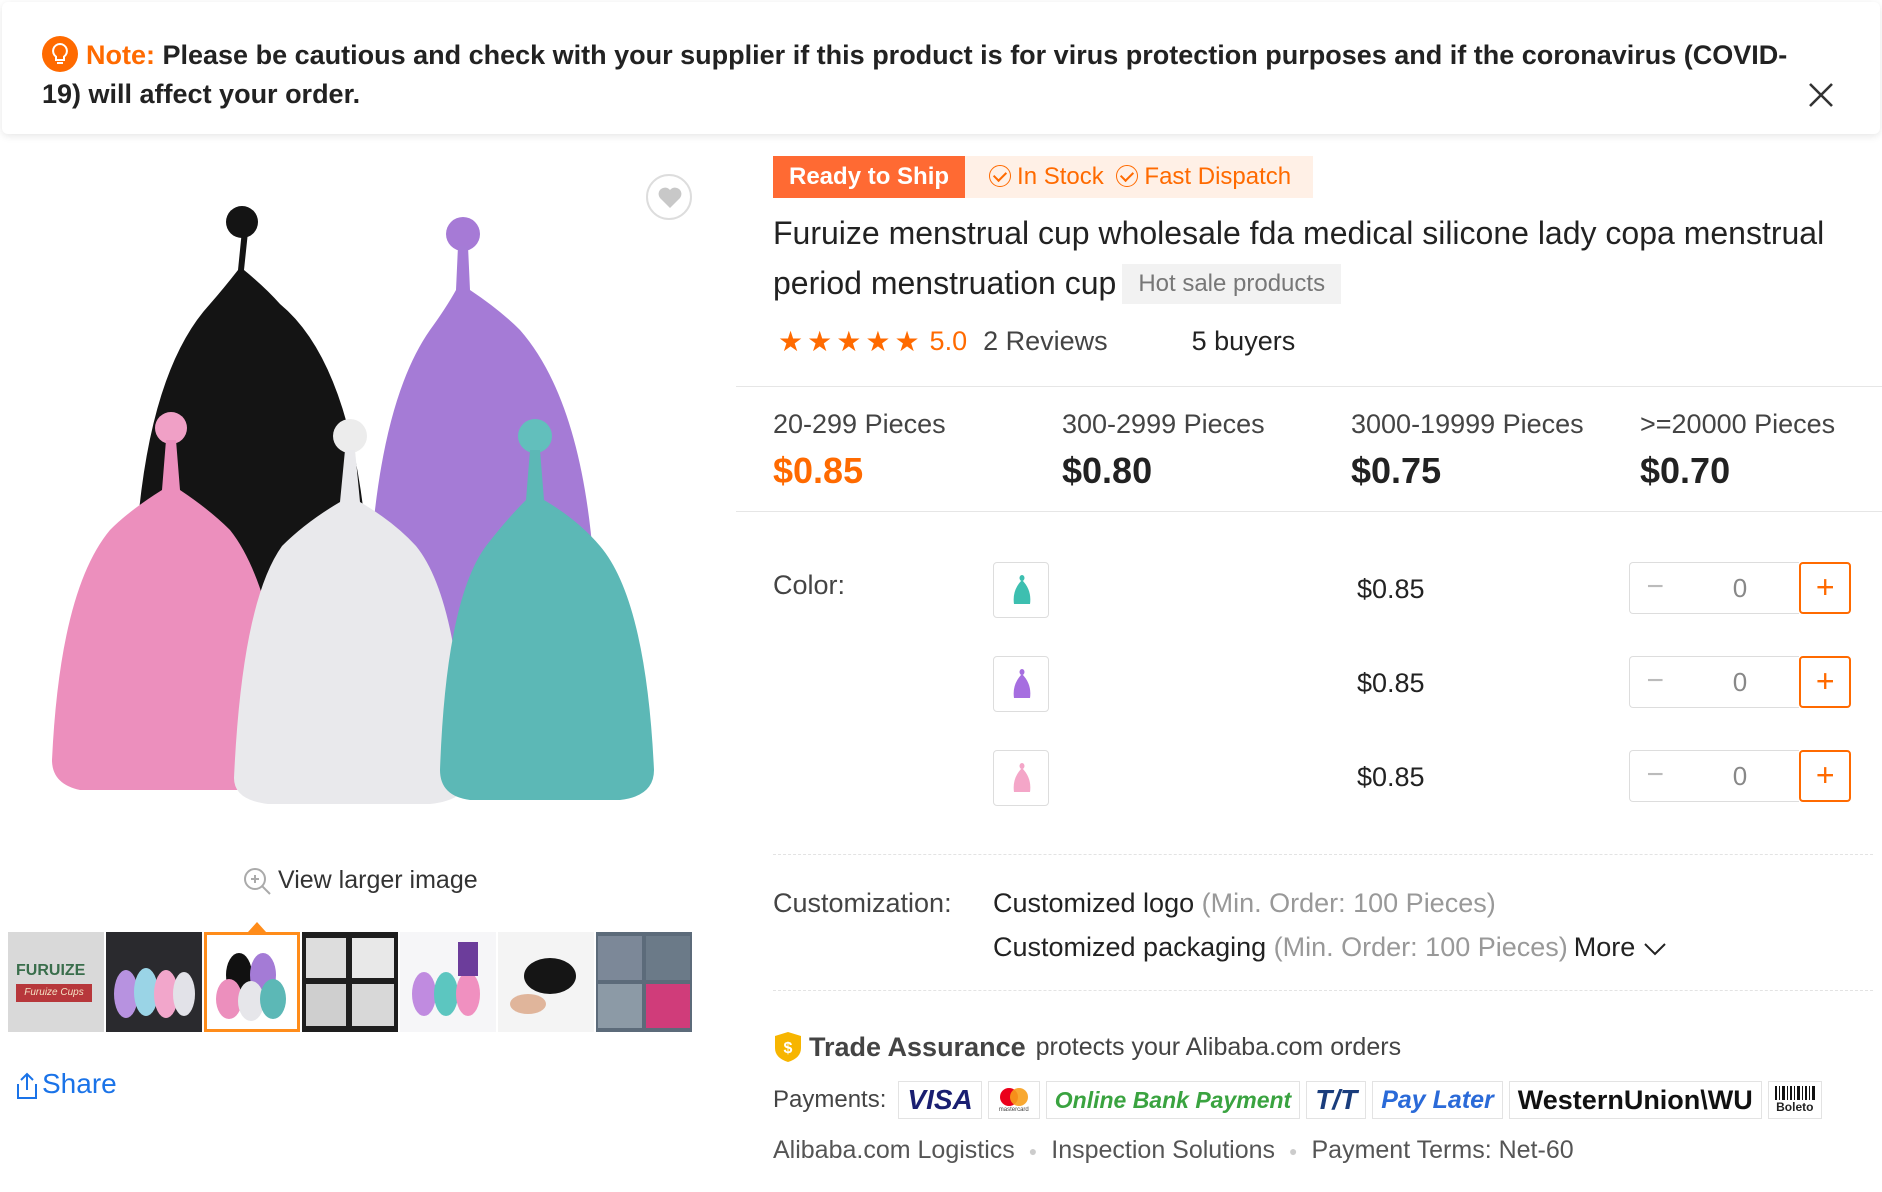 The width and height of the screenshot is (1882, 1192). I want to click on zoom-in-icon, so click(257, 882).